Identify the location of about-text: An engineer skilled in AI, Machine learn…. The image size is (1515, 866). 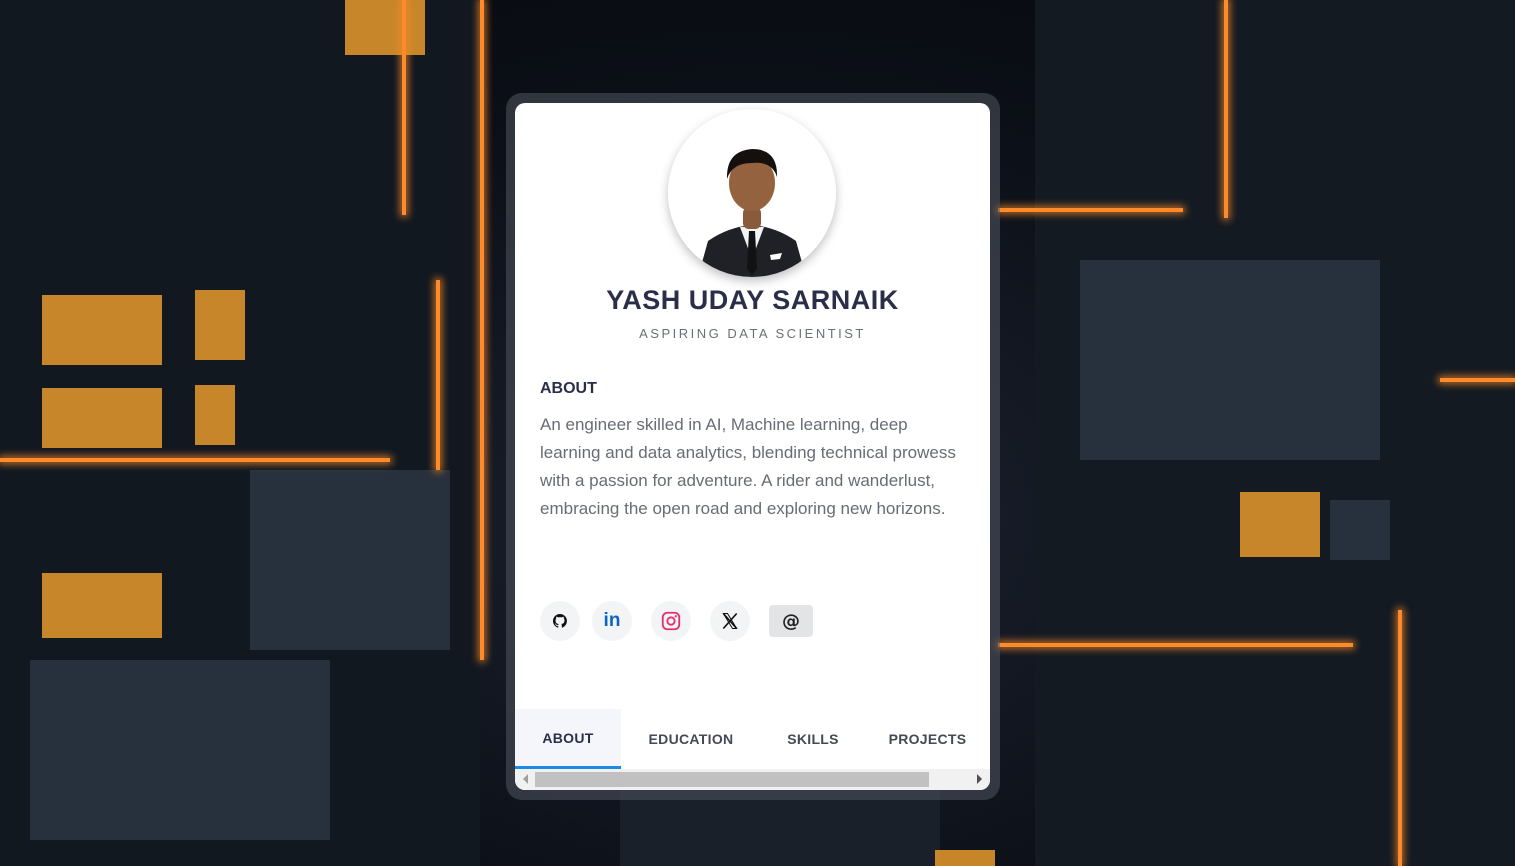
(748, 466).